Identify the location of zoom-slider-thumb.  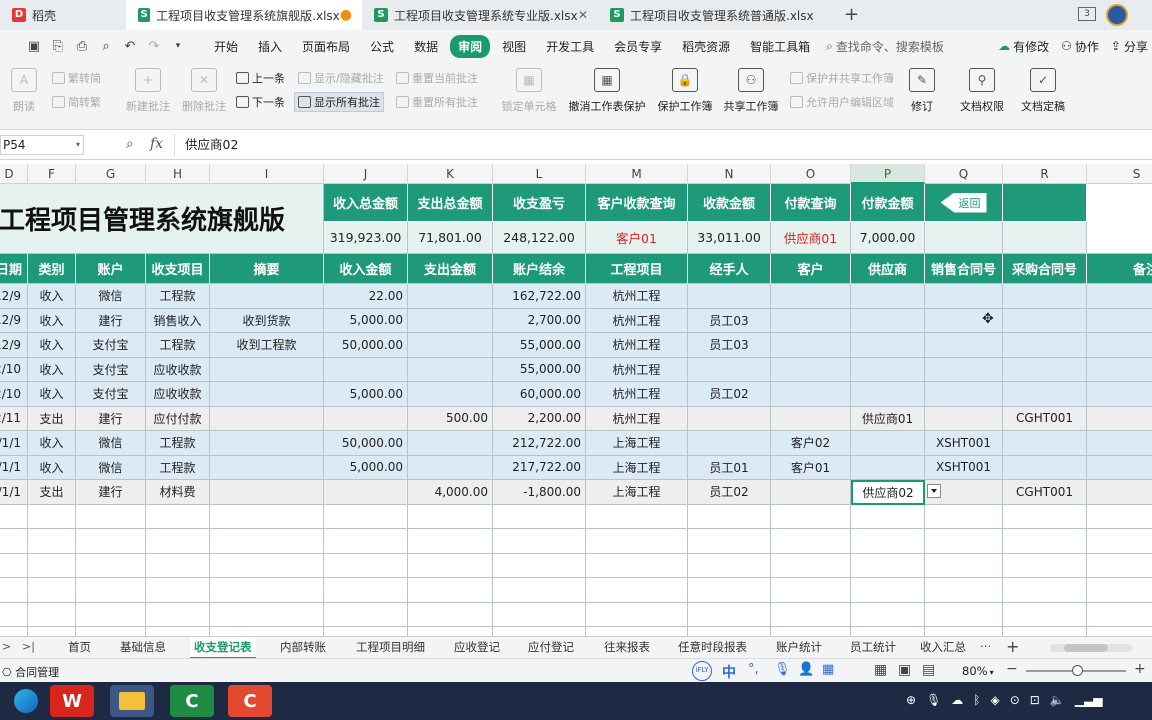
(1077, 670).